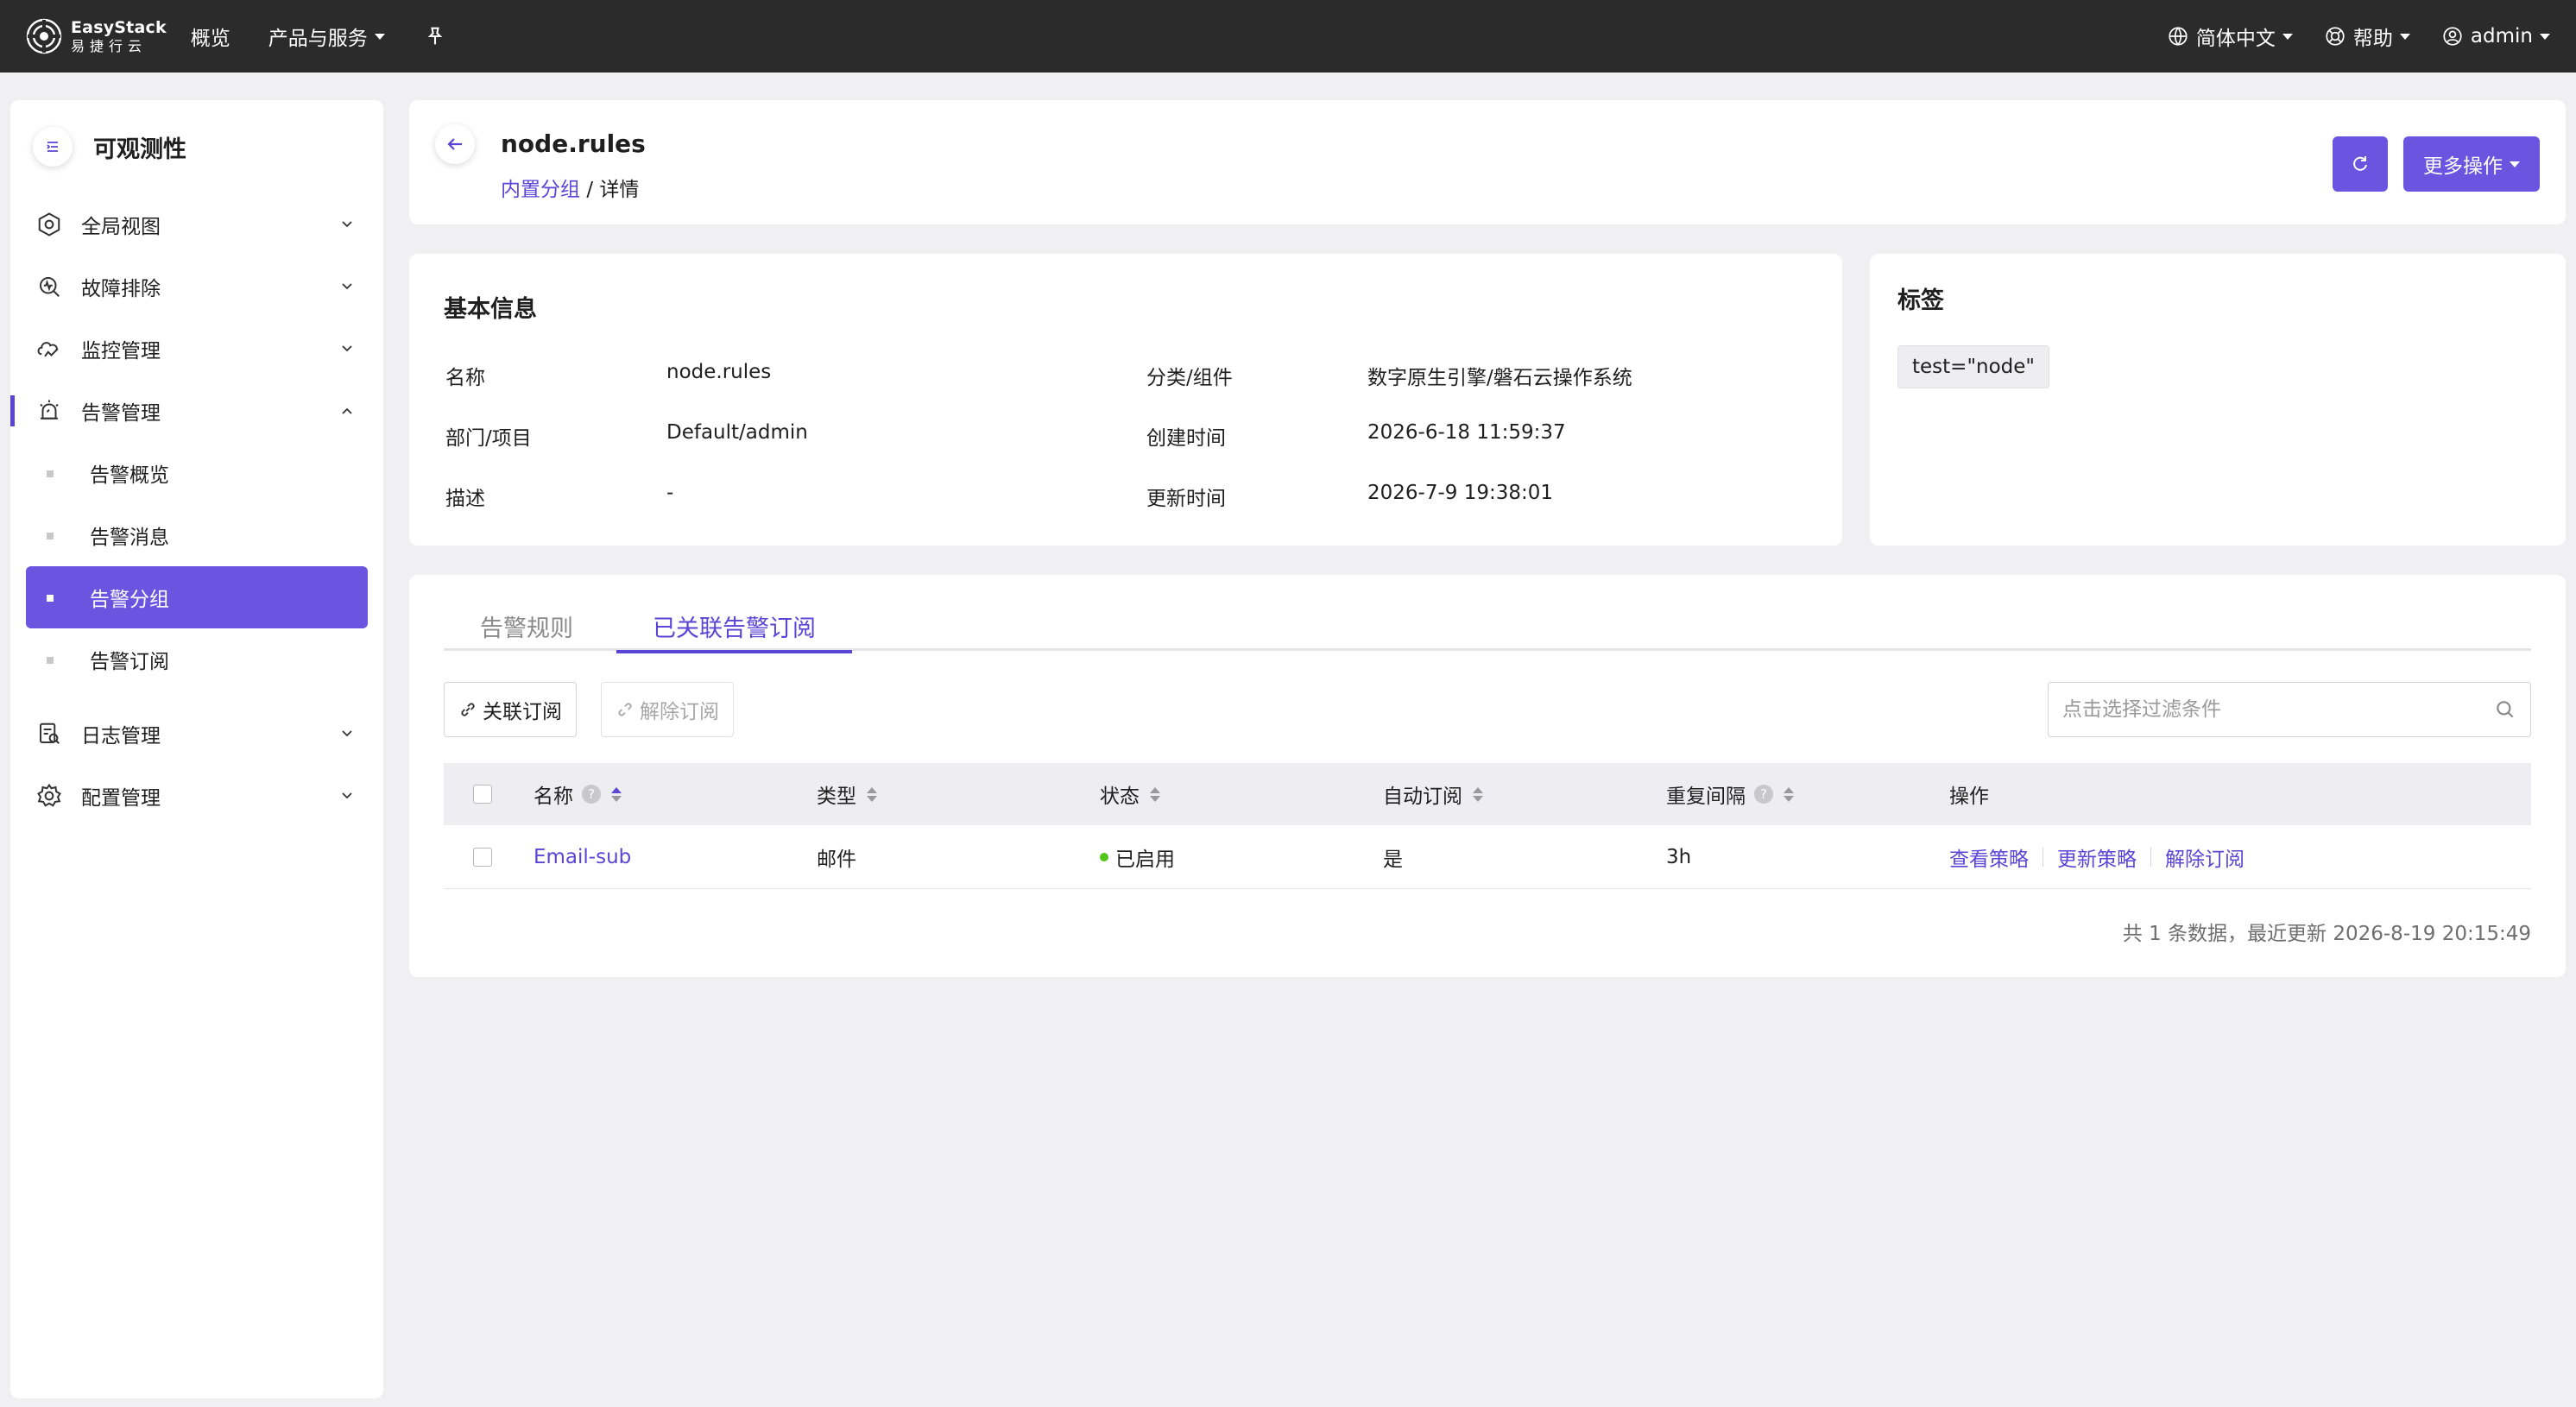 The height and width of the screenshot is (1407, 2576). I want to click on cell-repeat-interval: 3h, so click(1679, 856).